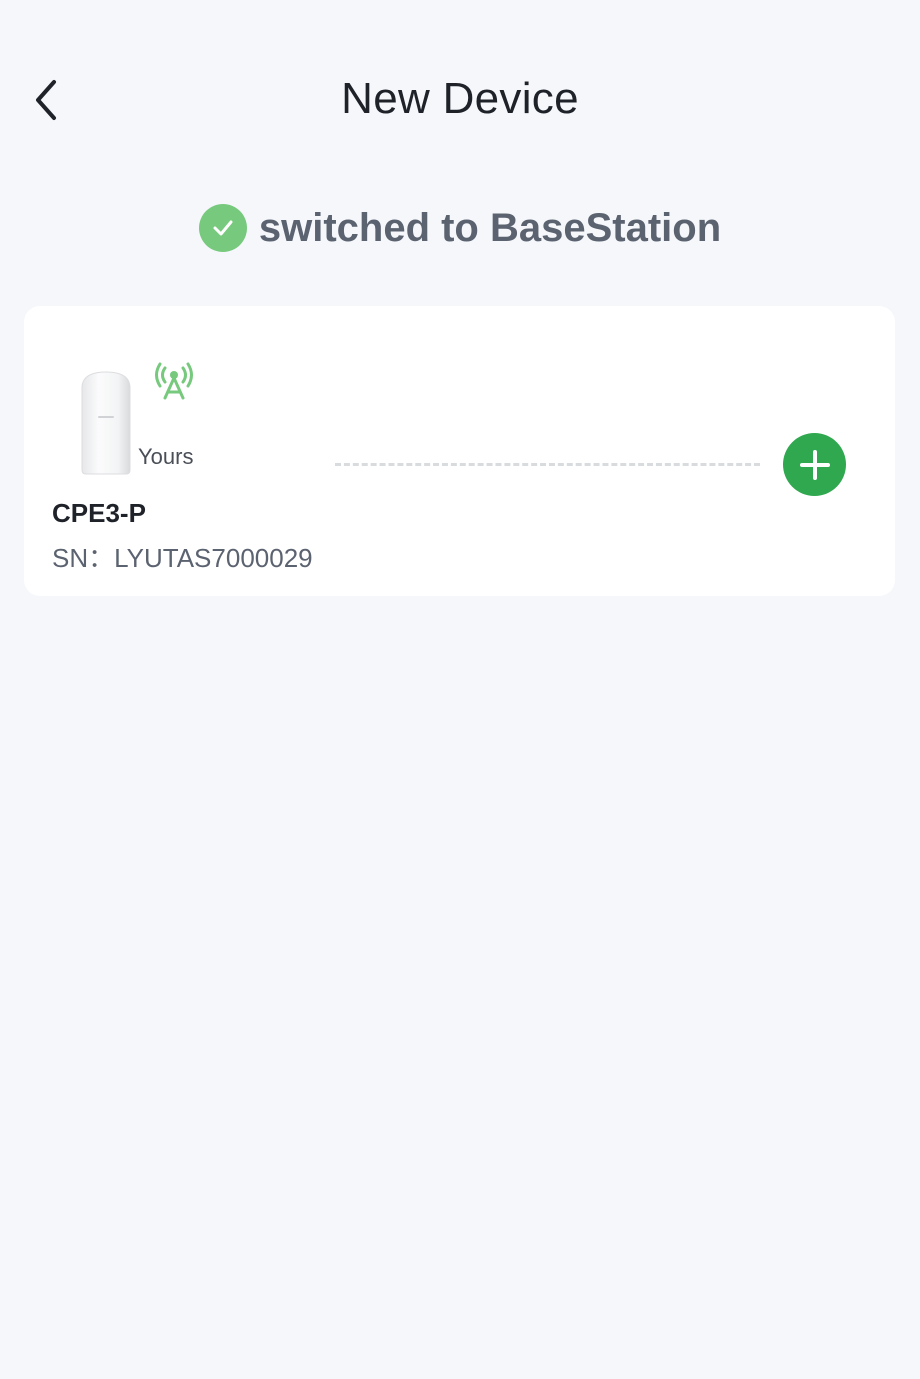 The height and width of the screenshot is (1379, 920). Describe the element at coordinates (222, 228) in the screenshot. I see `check-circle-icon` at that location.